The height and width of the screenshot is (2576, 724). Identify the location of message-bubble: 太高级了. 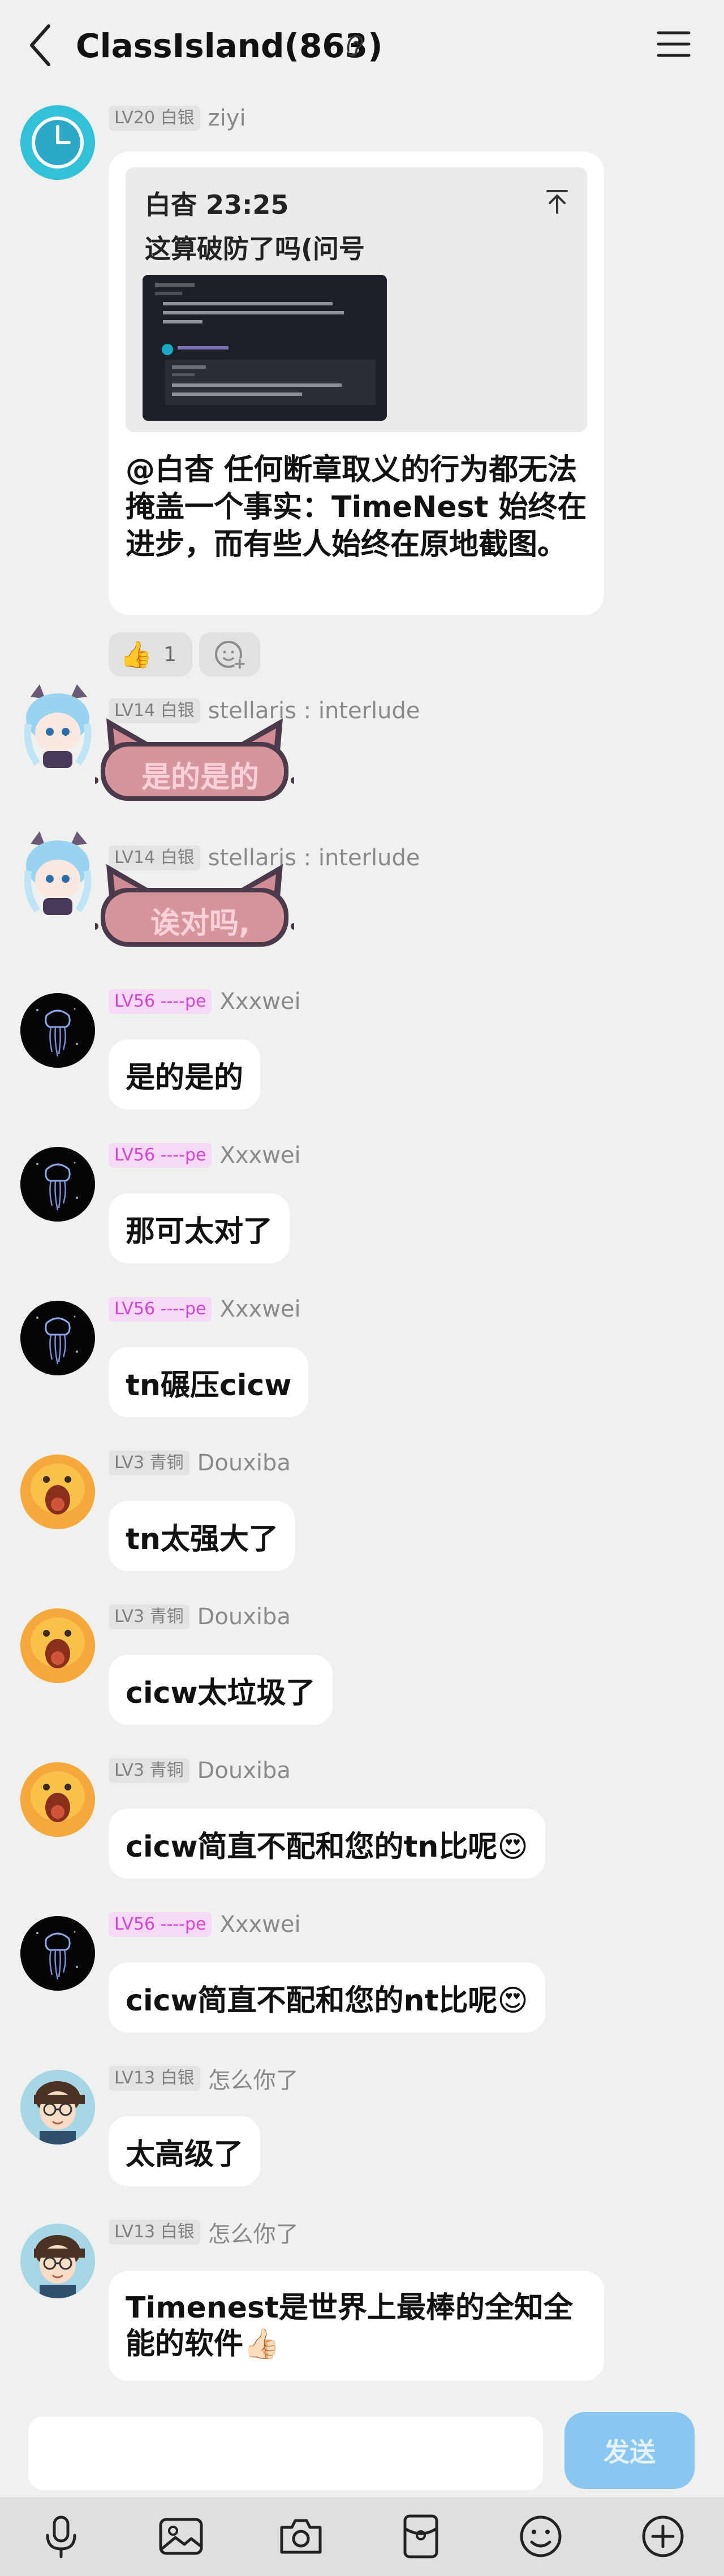
(185, 2151).